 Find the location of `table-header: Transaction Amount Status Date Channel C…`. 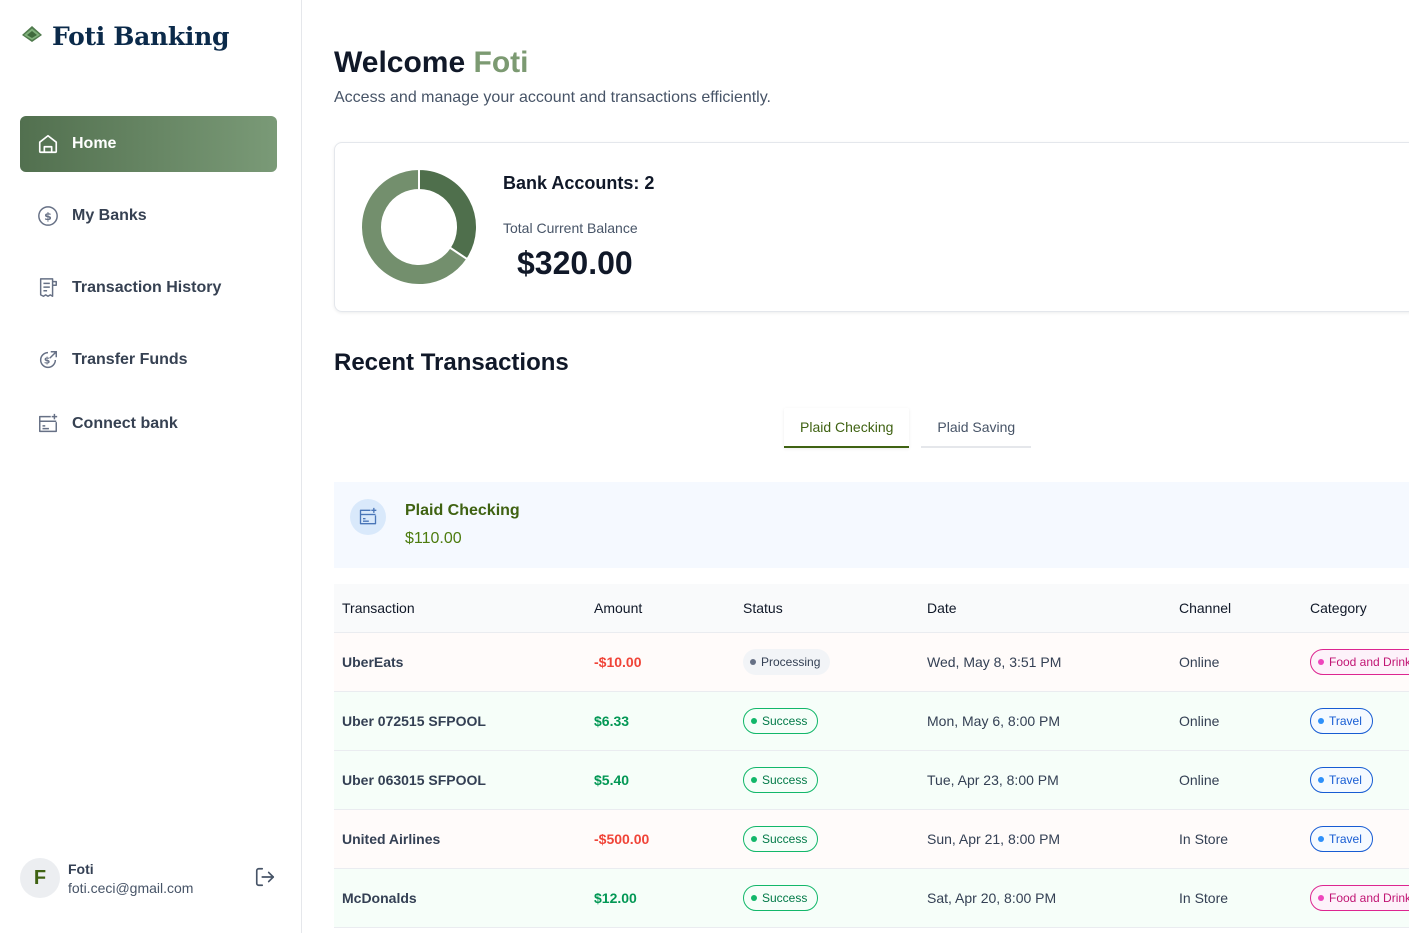

table-header: Transaction Amount Status Date Channel C… is located at coordinates (871, 608).